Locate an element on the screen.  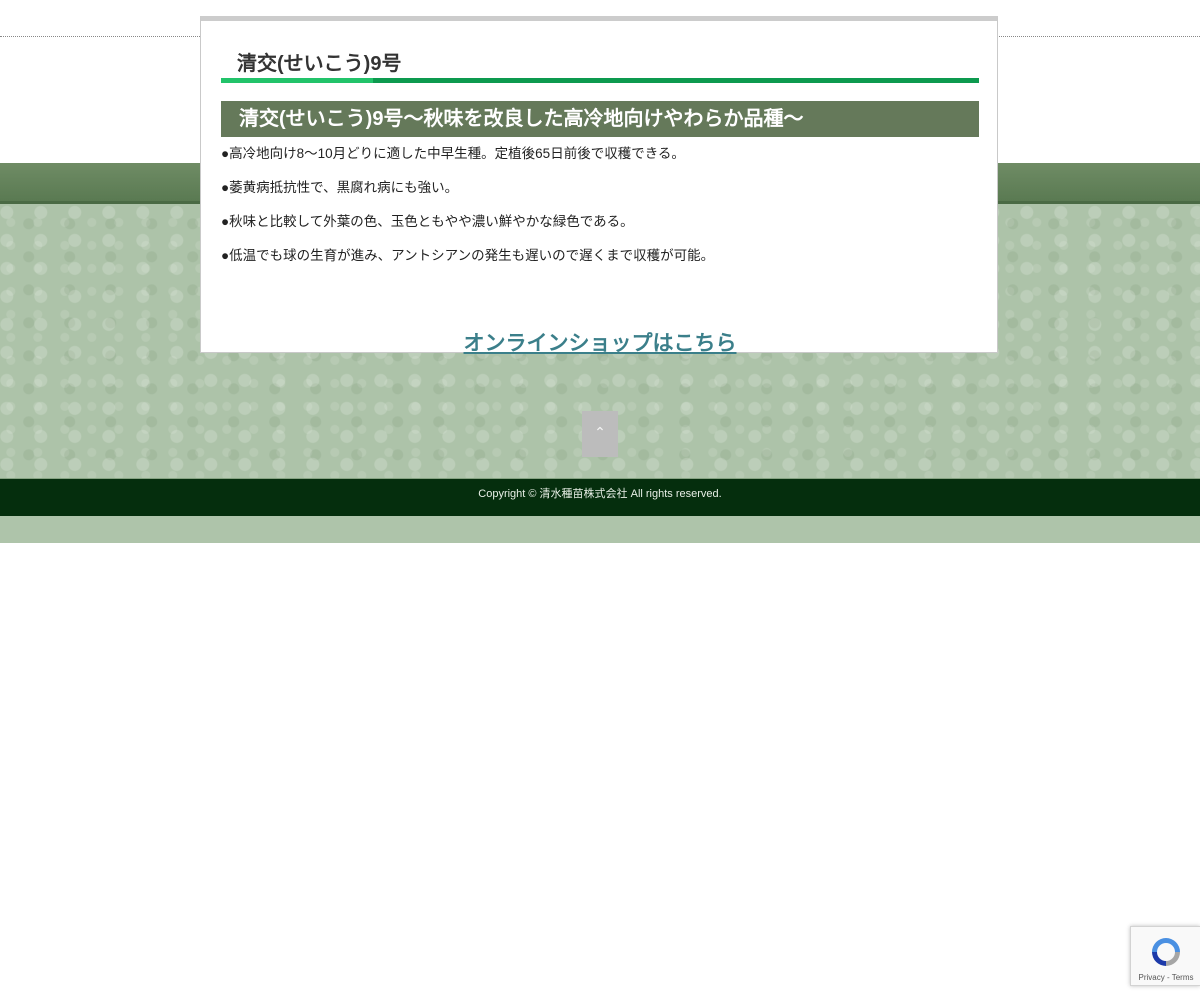
chevron-up-icon: ⌃ is located at coordinates (600, 433).